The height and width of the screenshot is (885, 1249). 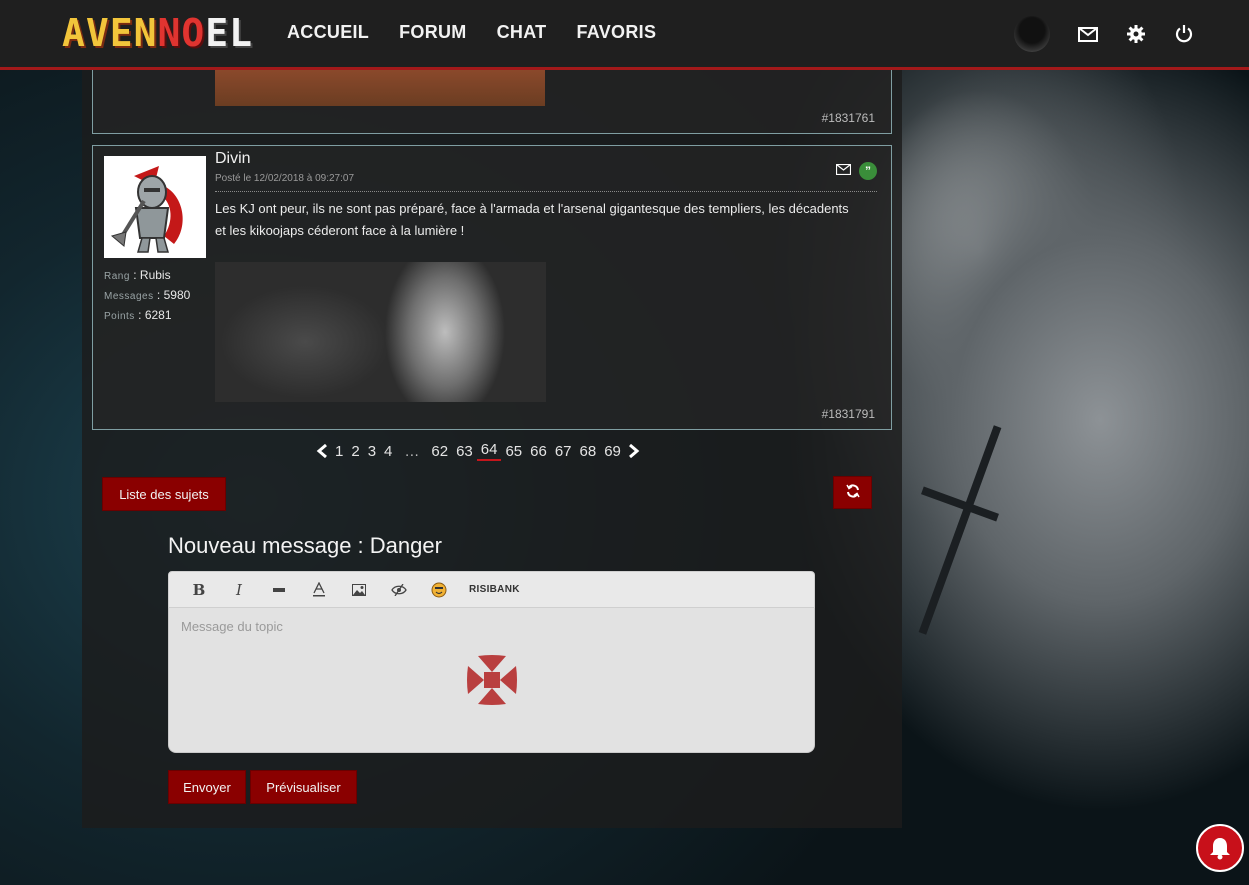 What do you see at coordinates (380, 332) in the screenshot?
I see `post-image` at bounding box center [380, 332].